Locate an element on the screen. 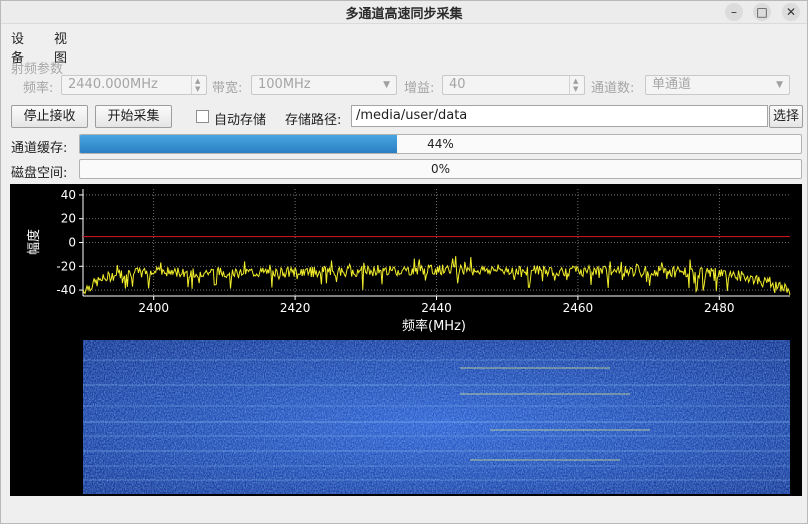 Image resolution: width=808 pixels, height=524 pixels. disk-progress-bar: 0% is located at coordinates (440, 169).